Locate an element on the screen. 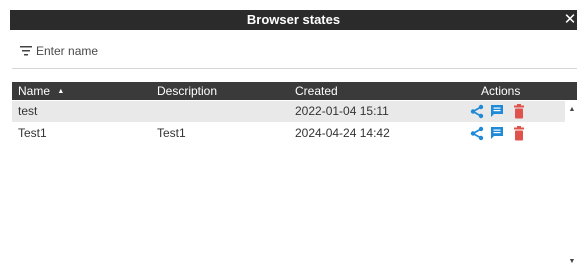  column-header-label: Name is located at coordinates (34, 91).